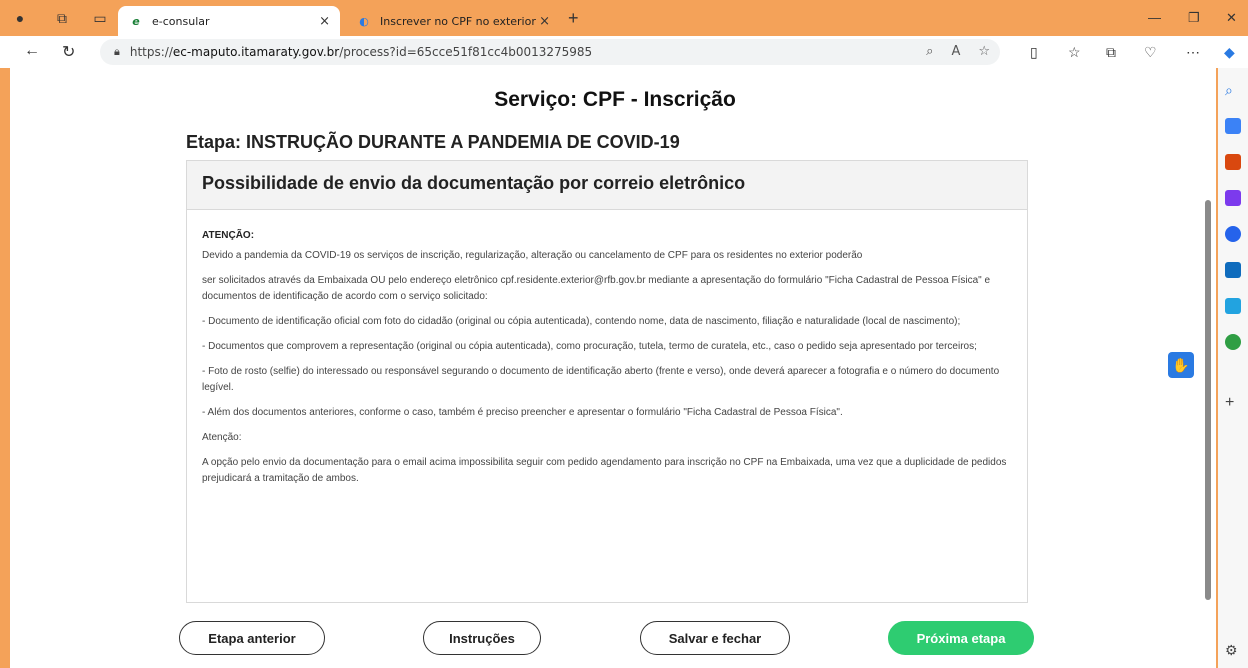 This screenshot has width=1248, height=668. I want to click on favorite-star-icon: ☆, so click(984, 51).